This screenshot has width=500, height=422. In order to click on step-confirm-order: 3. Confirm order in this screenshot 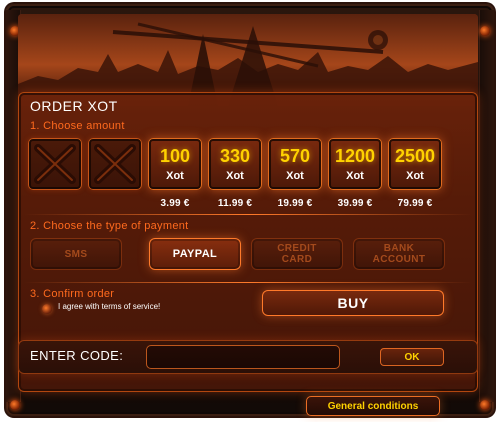, I will do `click(72, 294)`.